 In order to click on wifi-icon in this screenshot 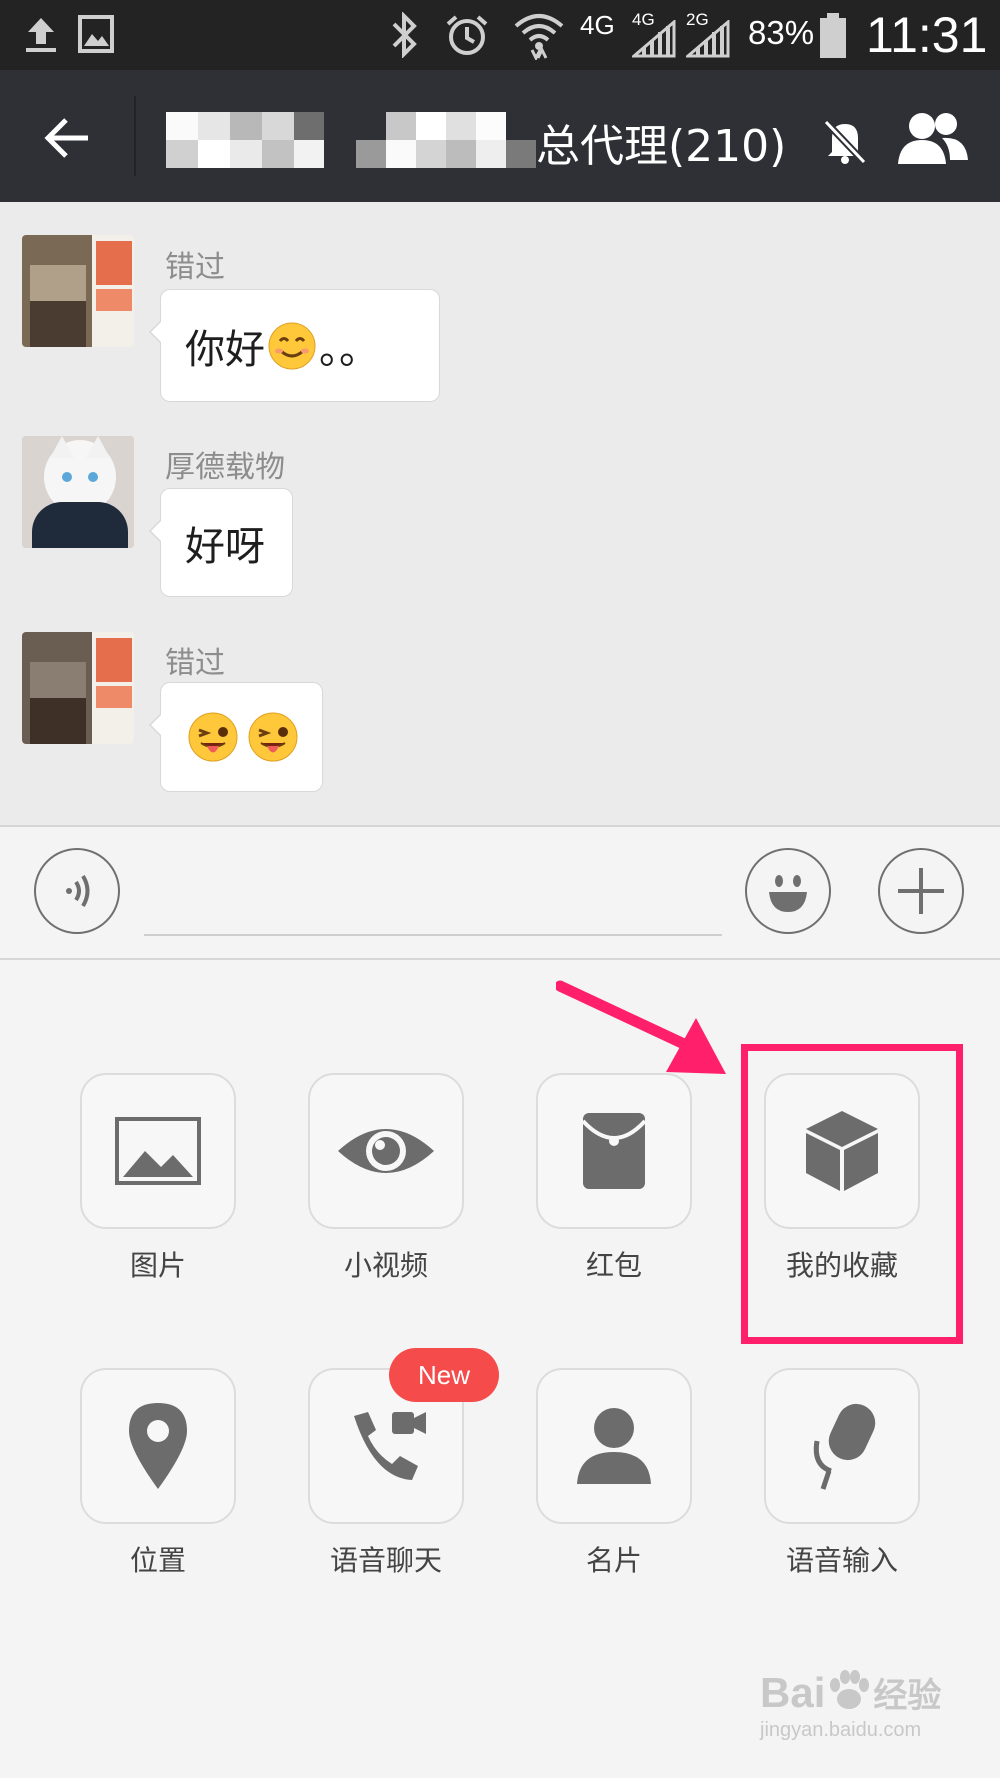, I will do `click(539, 37)`.